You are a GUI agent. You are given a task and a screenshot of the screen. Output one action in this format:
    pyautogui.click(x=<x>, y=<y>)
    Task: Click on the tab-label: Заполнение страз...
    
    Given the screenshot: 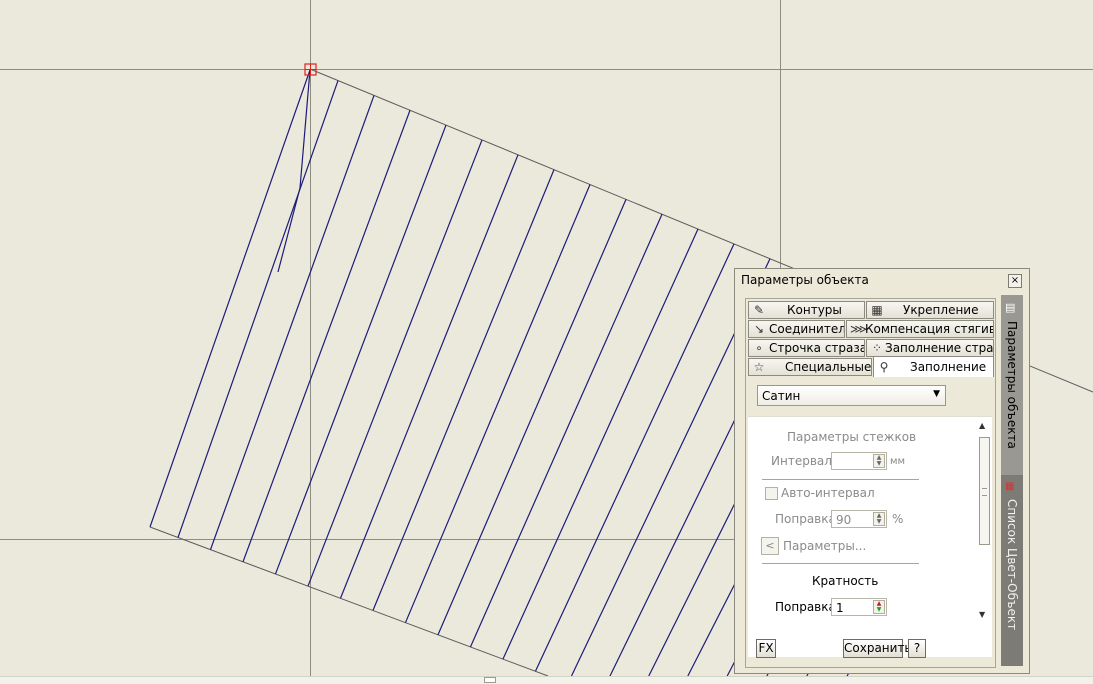 What is the action you would take?
    pyautogui.click(x=939, y=348)
    